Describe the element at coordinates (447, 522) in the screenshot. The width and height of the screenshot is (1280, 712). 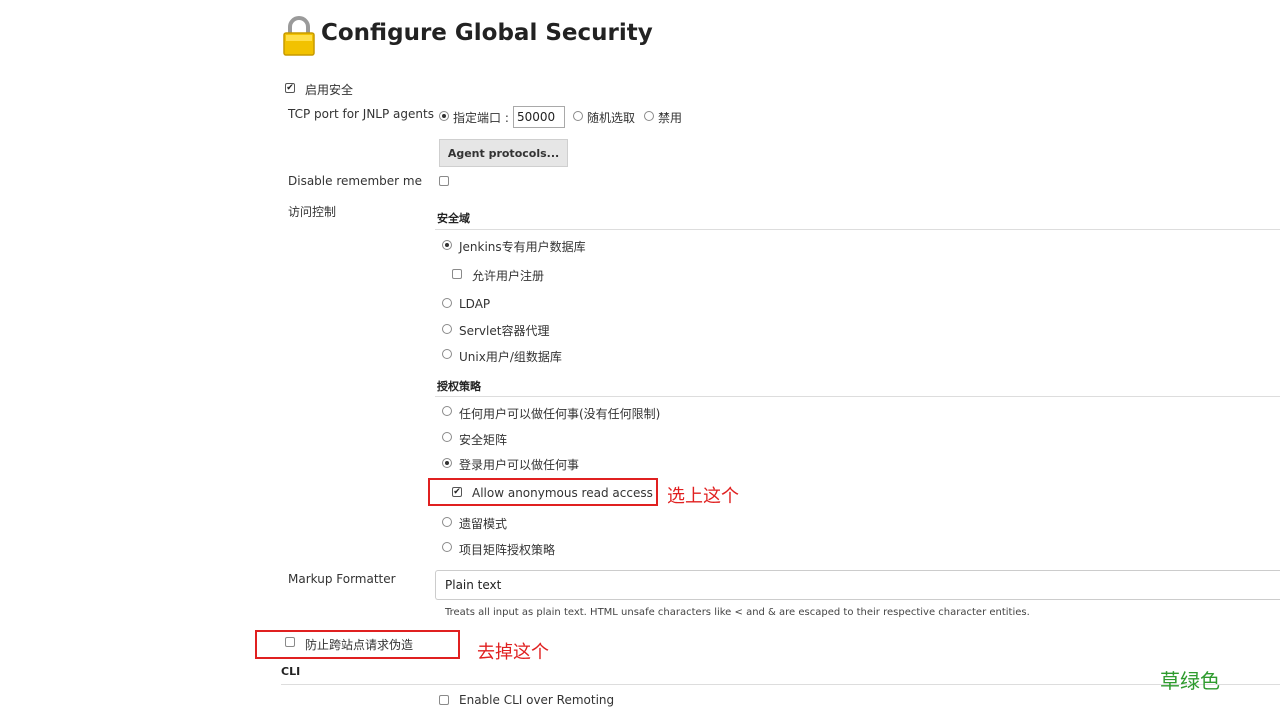
I see `auth-legacy-radio` at that location.